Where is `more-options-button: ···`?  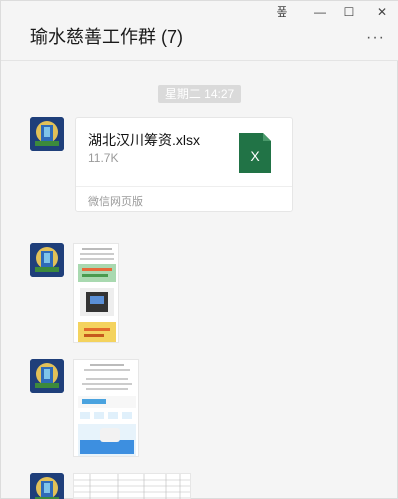 more-options-button: ··· is located at coordinates (375, 38).